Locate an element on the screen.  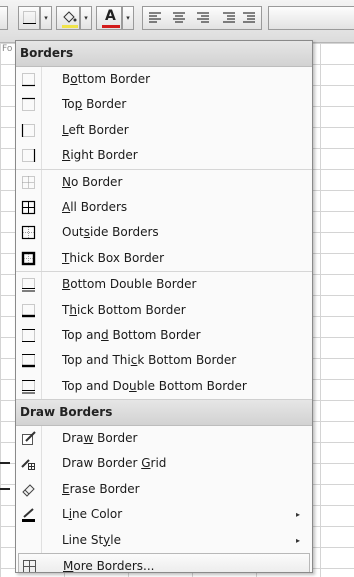
menu-item-left-border: Left Border is located at coordinates (164, 130).